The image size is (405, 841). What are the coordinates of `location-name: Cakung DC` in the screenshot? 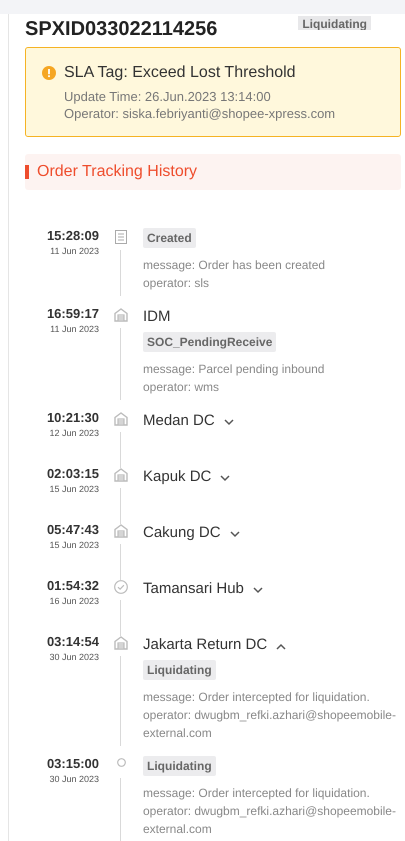 It's located at (182, 532).